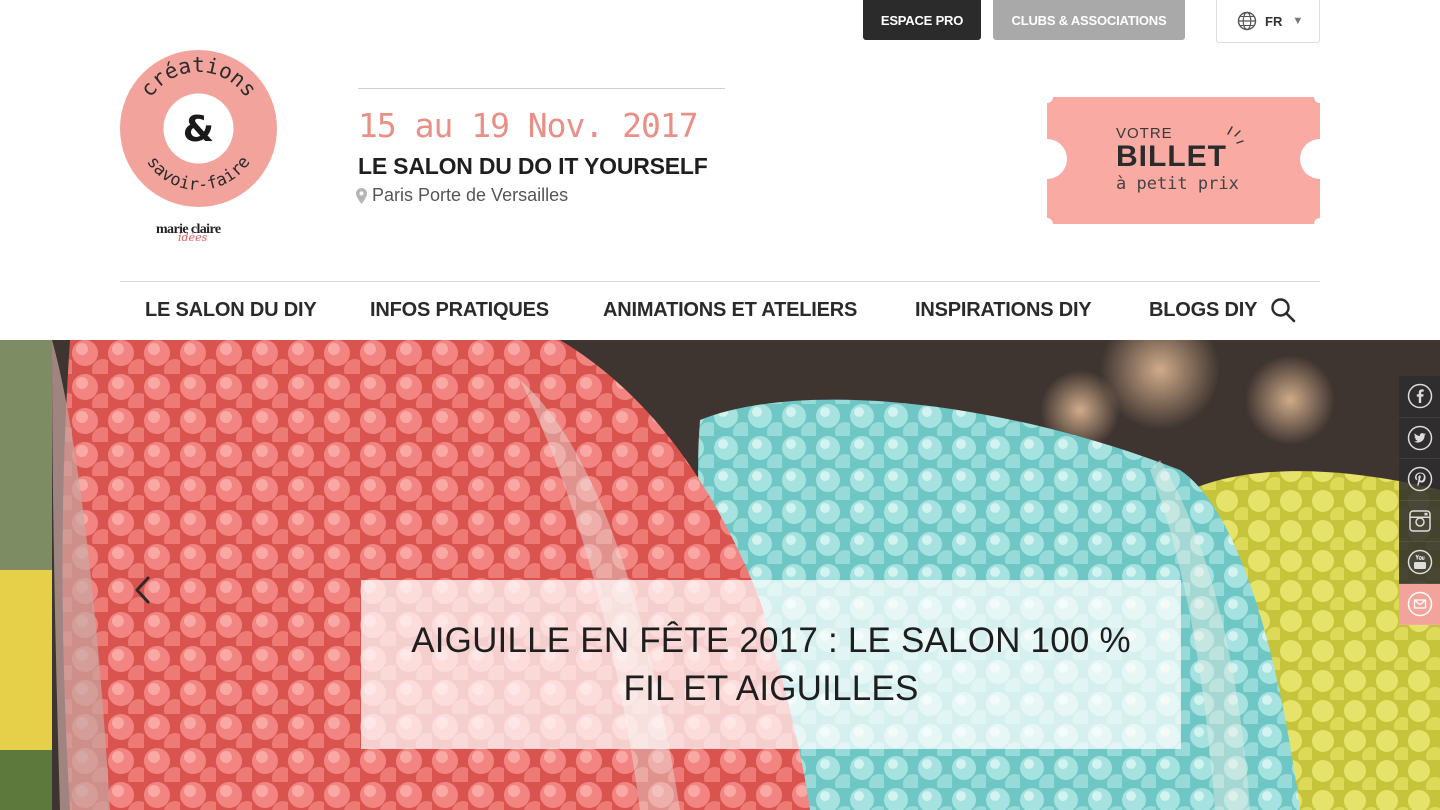 The width and height of the screenshot is (1440, 810). Describe the element at coordinates (1274, 21) in the screenshot. I see `language-label: FR` at that location.